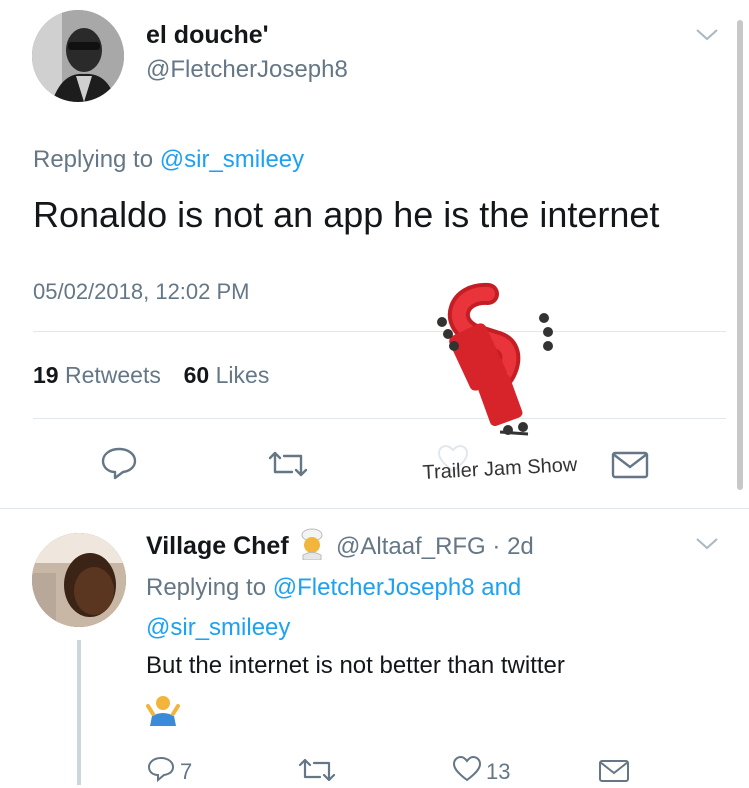  Describe the element at coordinates (141, 292) in the screenshot. I see `tweet-timestamp: 05/02/2018, 12:02 PM` at that location.